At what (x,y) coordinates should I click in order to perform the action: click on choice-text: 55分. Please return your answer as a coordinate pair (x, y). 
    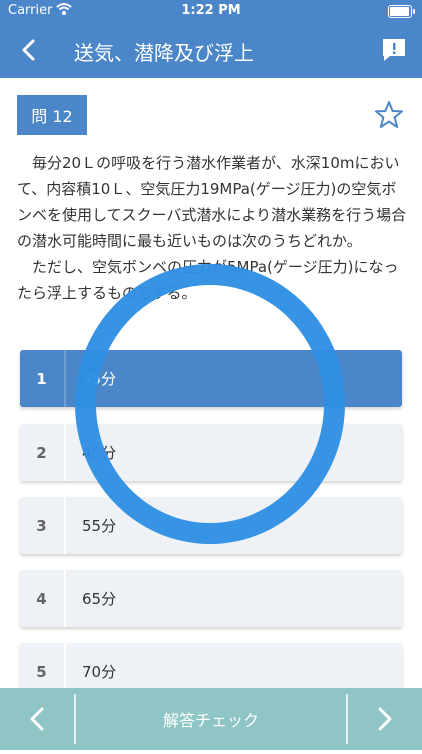
    Looking at the image, I should click on (99, 526).